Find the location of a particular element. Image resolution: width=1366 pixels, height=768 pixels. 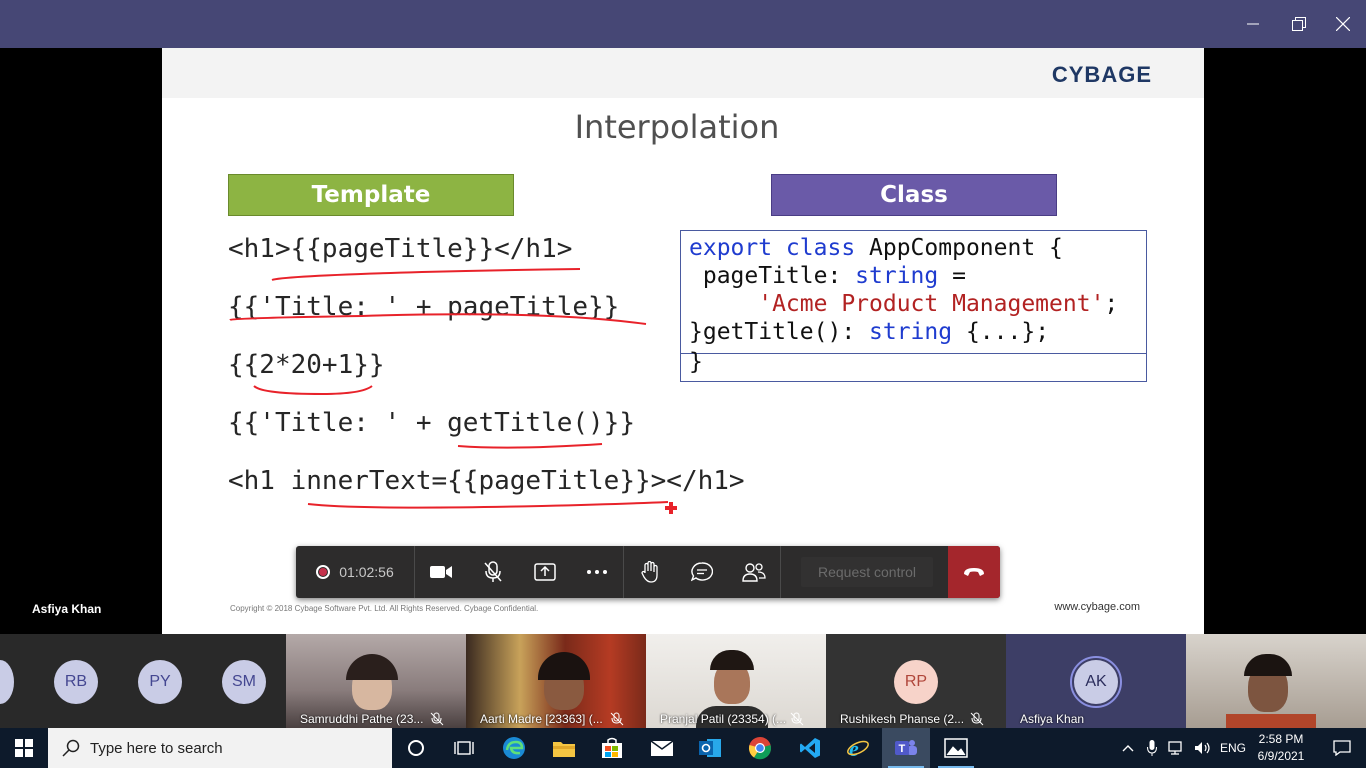

avatar: RP is located at coordinates (916, 682).